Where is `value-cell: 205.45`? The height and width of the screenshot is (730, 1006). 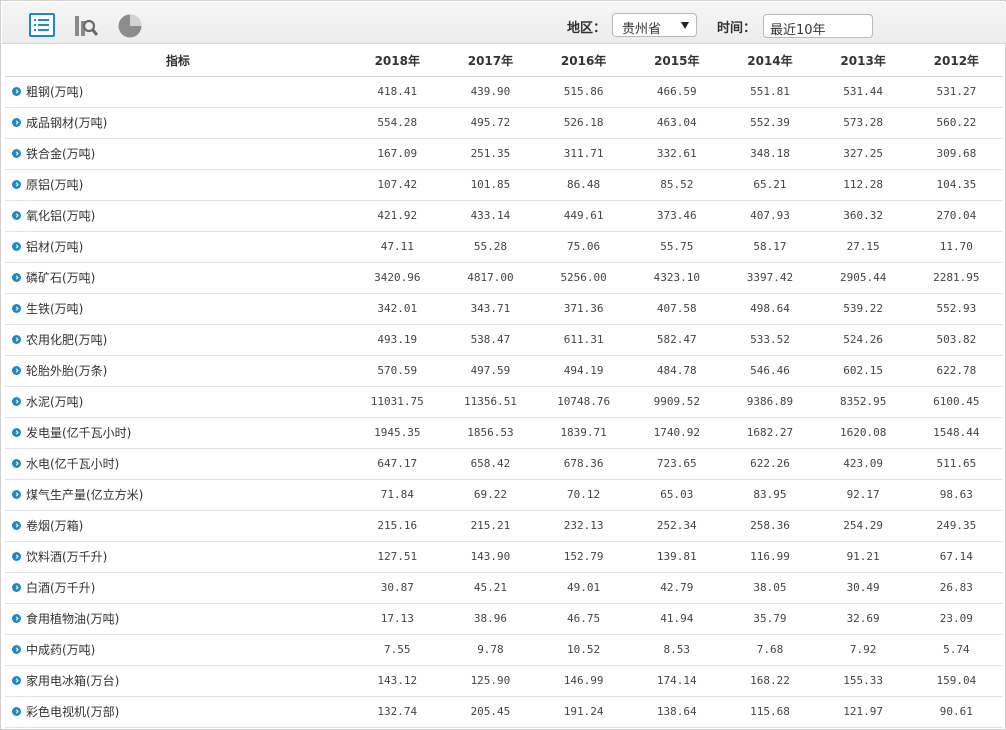 value-cell: 205.45 is located at coordinates (490, 712).